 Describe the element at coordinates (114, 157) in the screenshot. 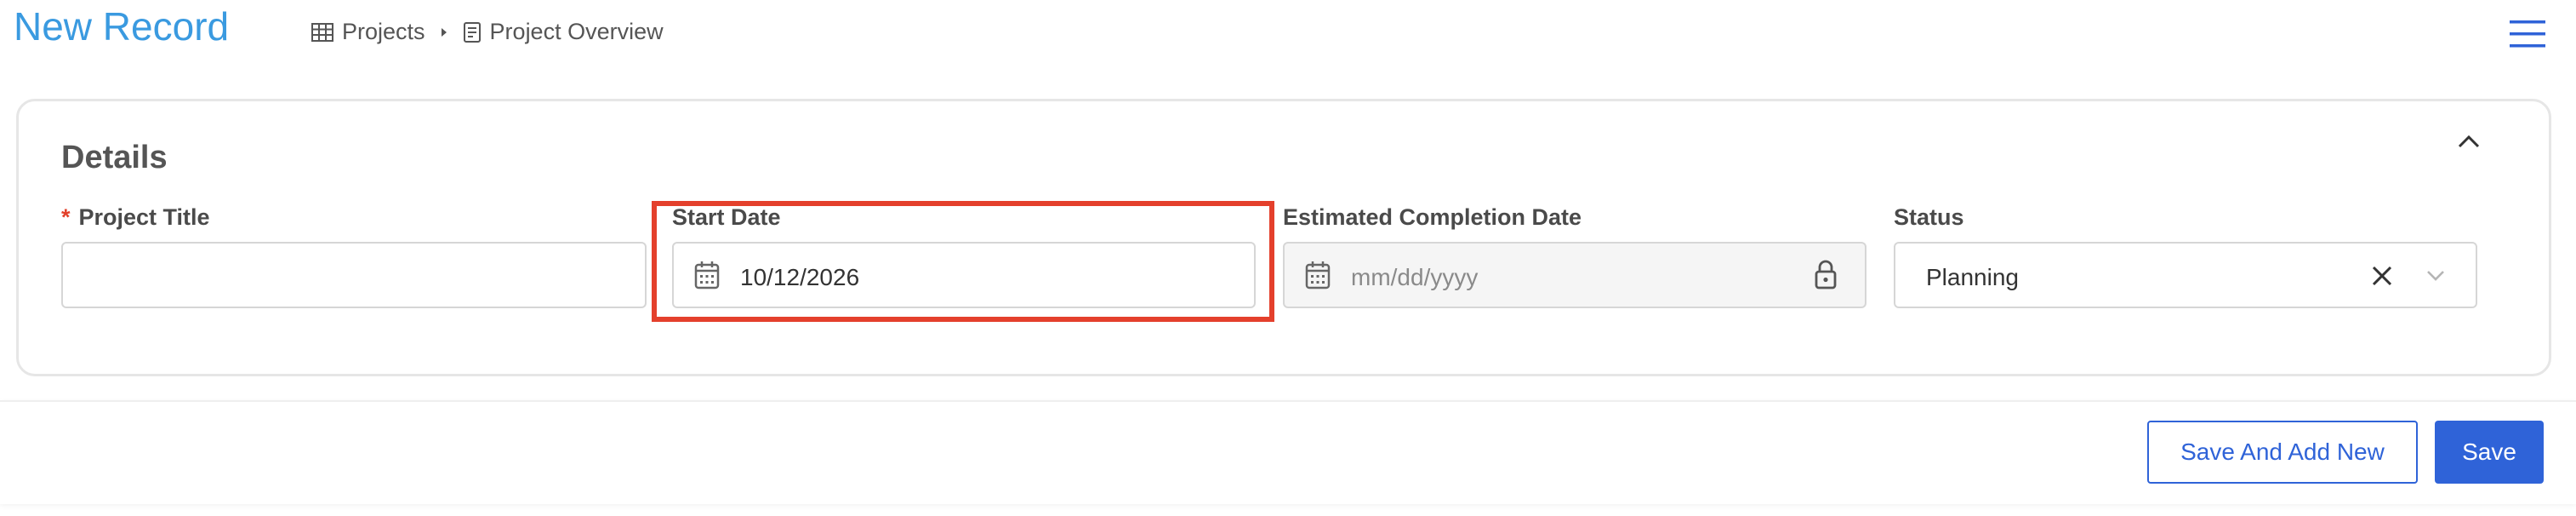

I see `section-title: Details` at that location.